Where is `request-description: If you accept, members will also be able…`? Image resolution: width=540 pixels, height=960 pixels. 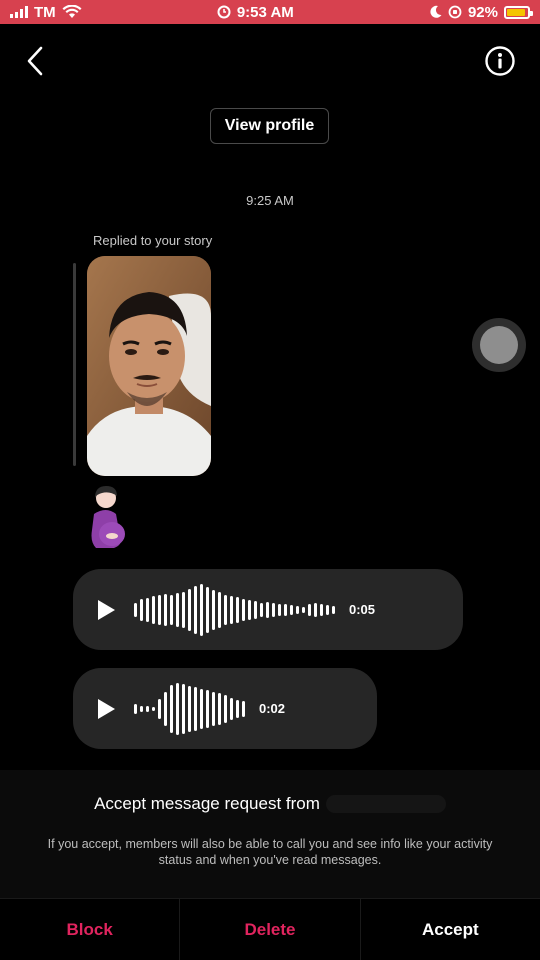
request-description: If you accept, members will also be able… is located at coordinates (270, 852).